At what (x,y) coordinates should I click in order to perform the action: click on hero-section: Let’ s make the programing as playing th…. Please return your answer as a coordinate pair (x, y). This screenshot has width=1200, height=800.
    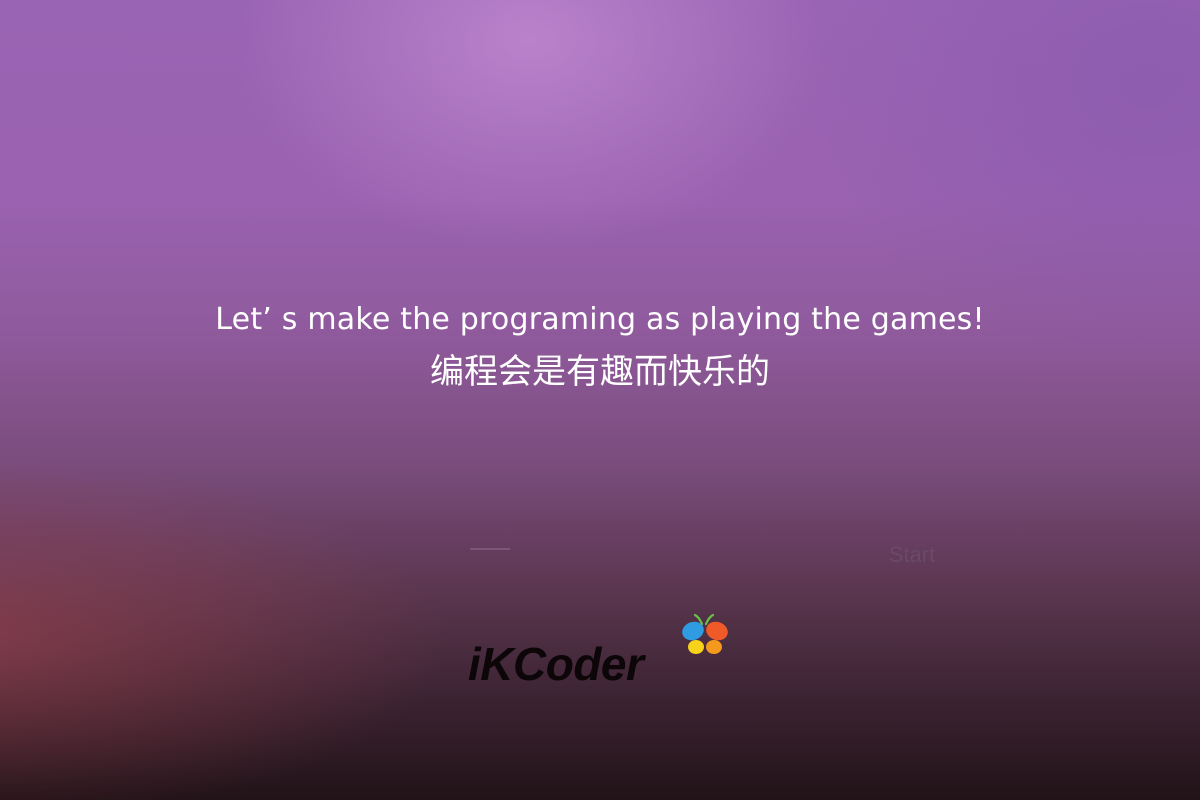
    Looking at the image, I should click on (600, 347).